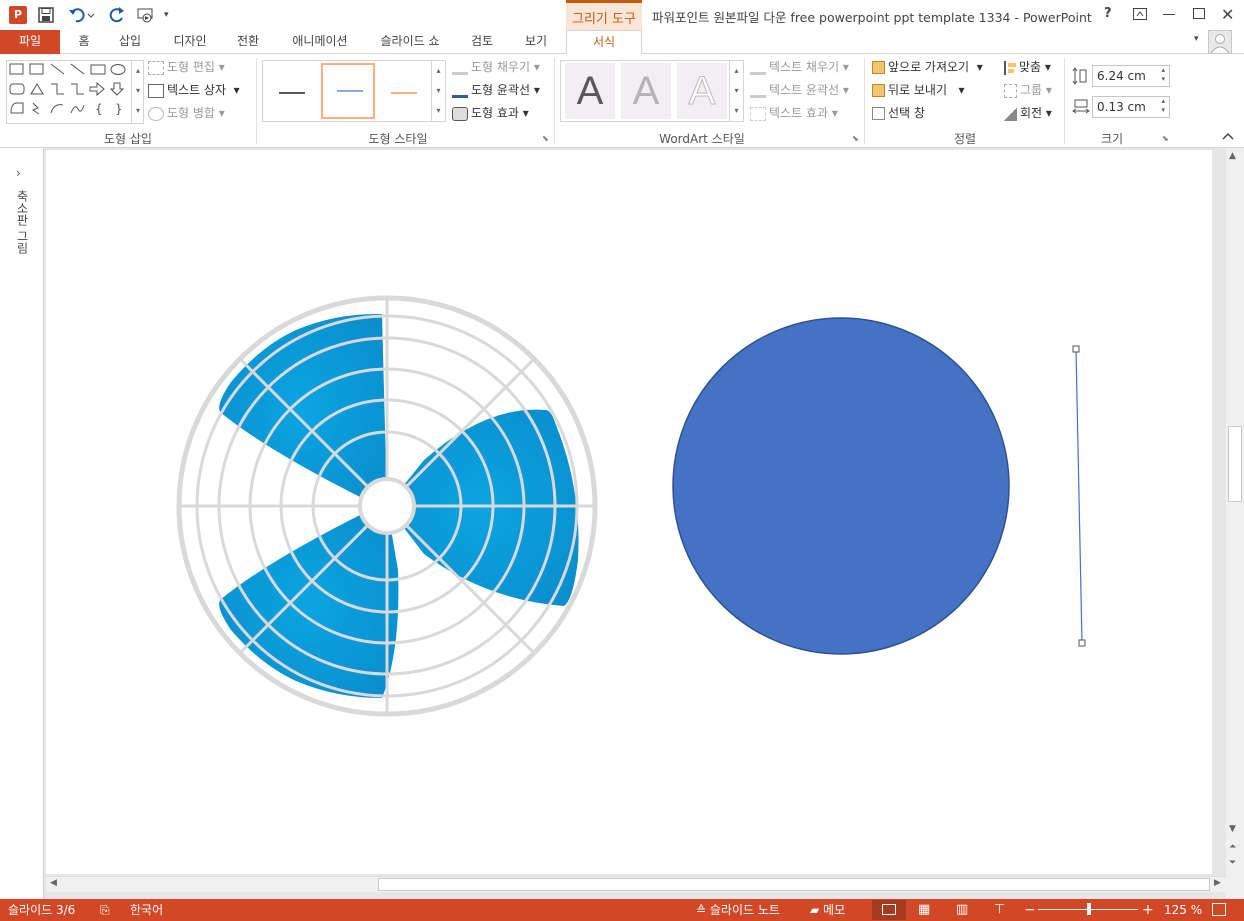  Describe the element at coordinates (799, 67) in the screenshot. I see `text-fill-button: 텍스트 채우기 ▾` at that location.